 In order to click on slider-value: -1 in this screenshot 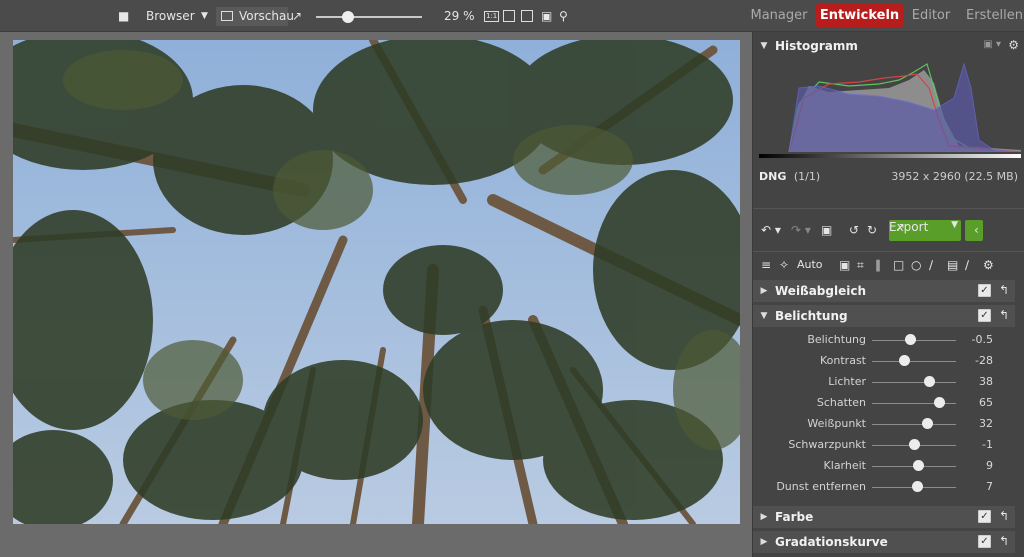, I will do `click(987, 444)`.